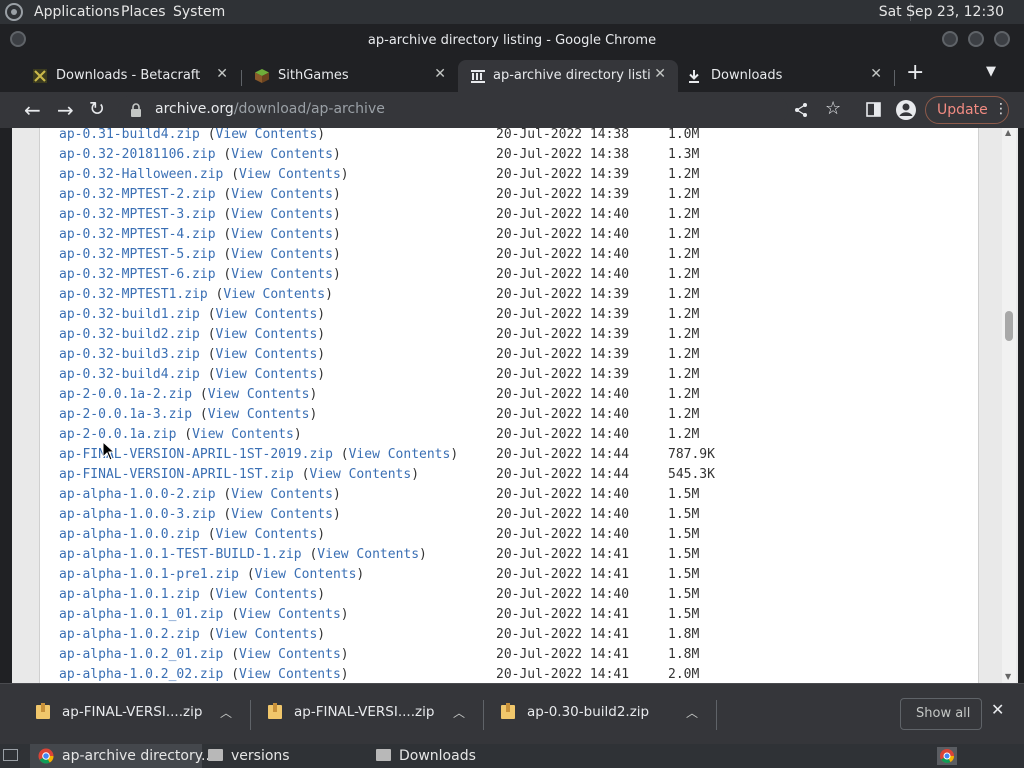 This screenshot has width=1024, height=768. Describe the element at coordinates (786, 76) in the screenshot. I see `tab-downloads: Downloads ✕` at that location.